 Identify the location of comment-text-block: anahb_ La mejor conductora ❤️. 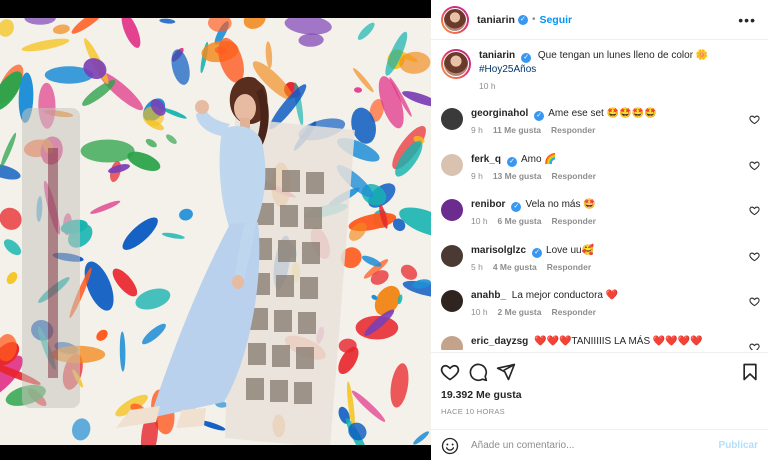
(606, 296).